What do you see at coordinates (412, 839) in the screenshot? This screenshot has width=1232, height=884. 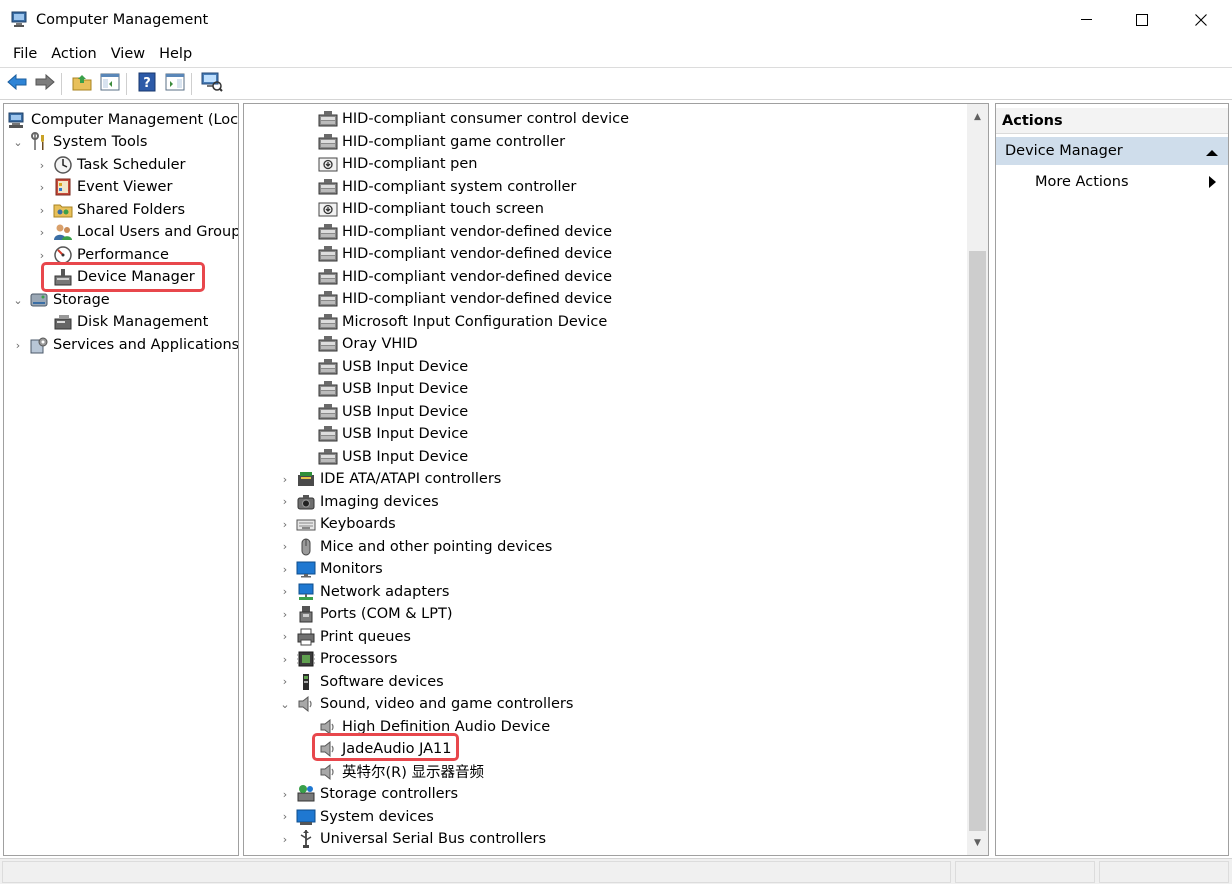 I see `device-category-universal-serial-bus-controllers: › Universal Serial Bus controllers` at bounding box center [412, 839].